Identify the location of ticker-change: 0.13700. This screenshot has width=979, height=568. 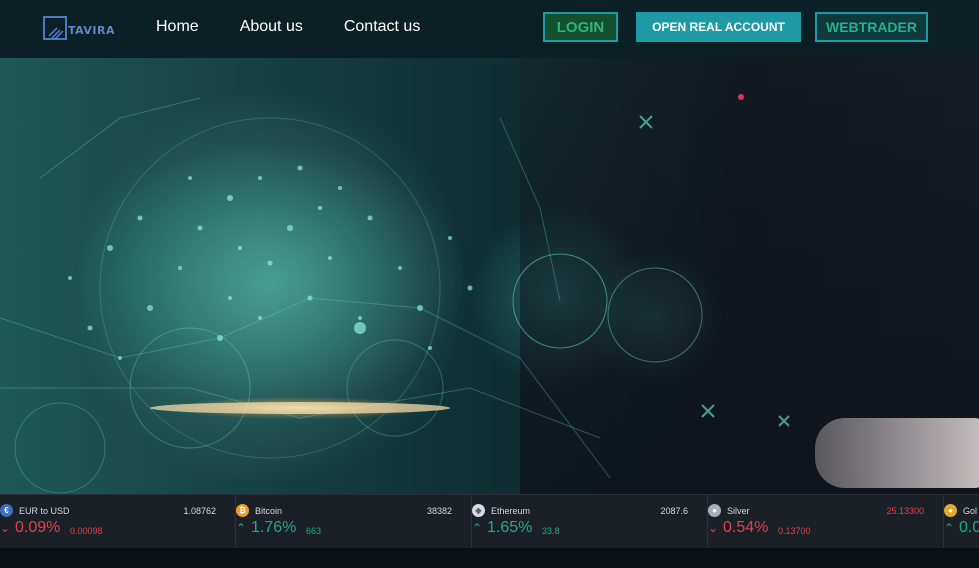
(794, 531).